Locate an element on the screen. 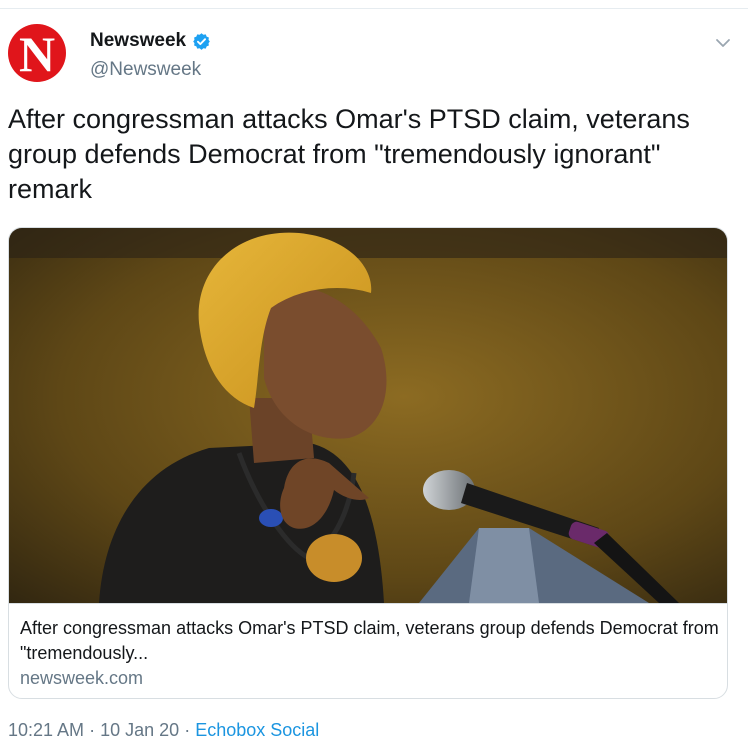 Image resolution: width=748 pixels, height=750 pixels. avatar-letter: N is located at coordinates (37, 54).